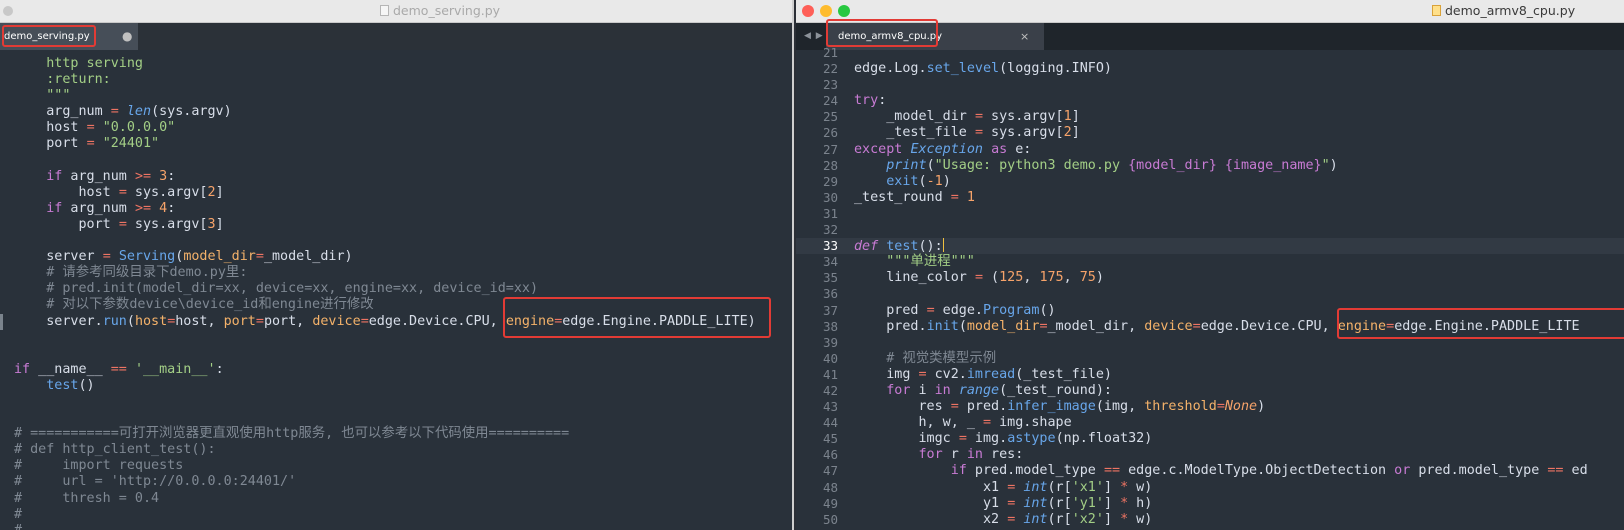 The image size is (1624, 530). Describe the element at coordinates (1210, 311) in the screenshot. I see `code-line: 37 pred = edge.Program()` at that location.